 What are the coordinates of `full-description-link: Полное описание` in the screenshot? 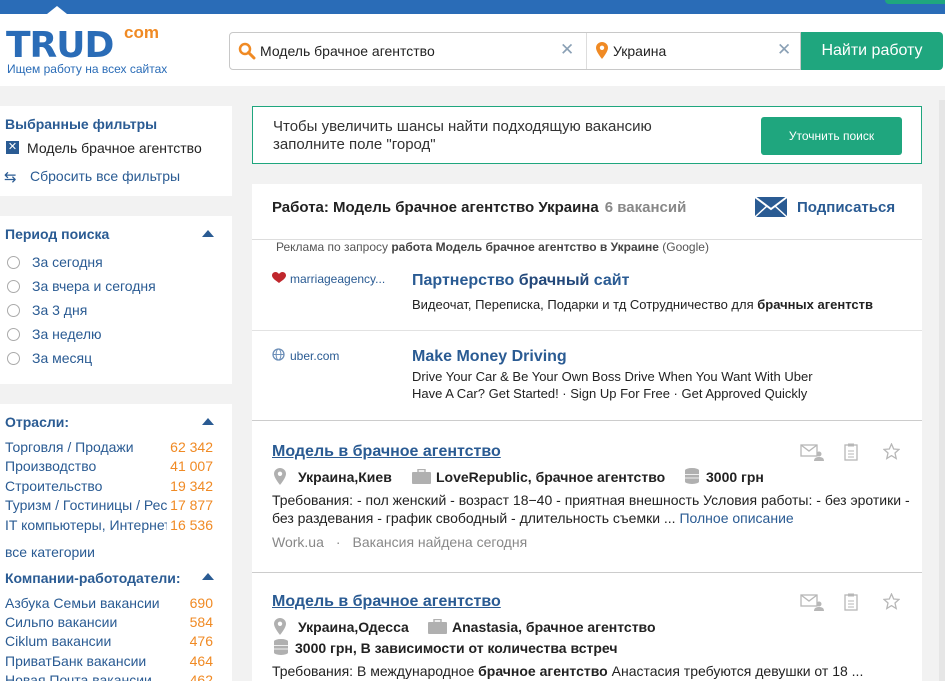 It's located at (736, 518).